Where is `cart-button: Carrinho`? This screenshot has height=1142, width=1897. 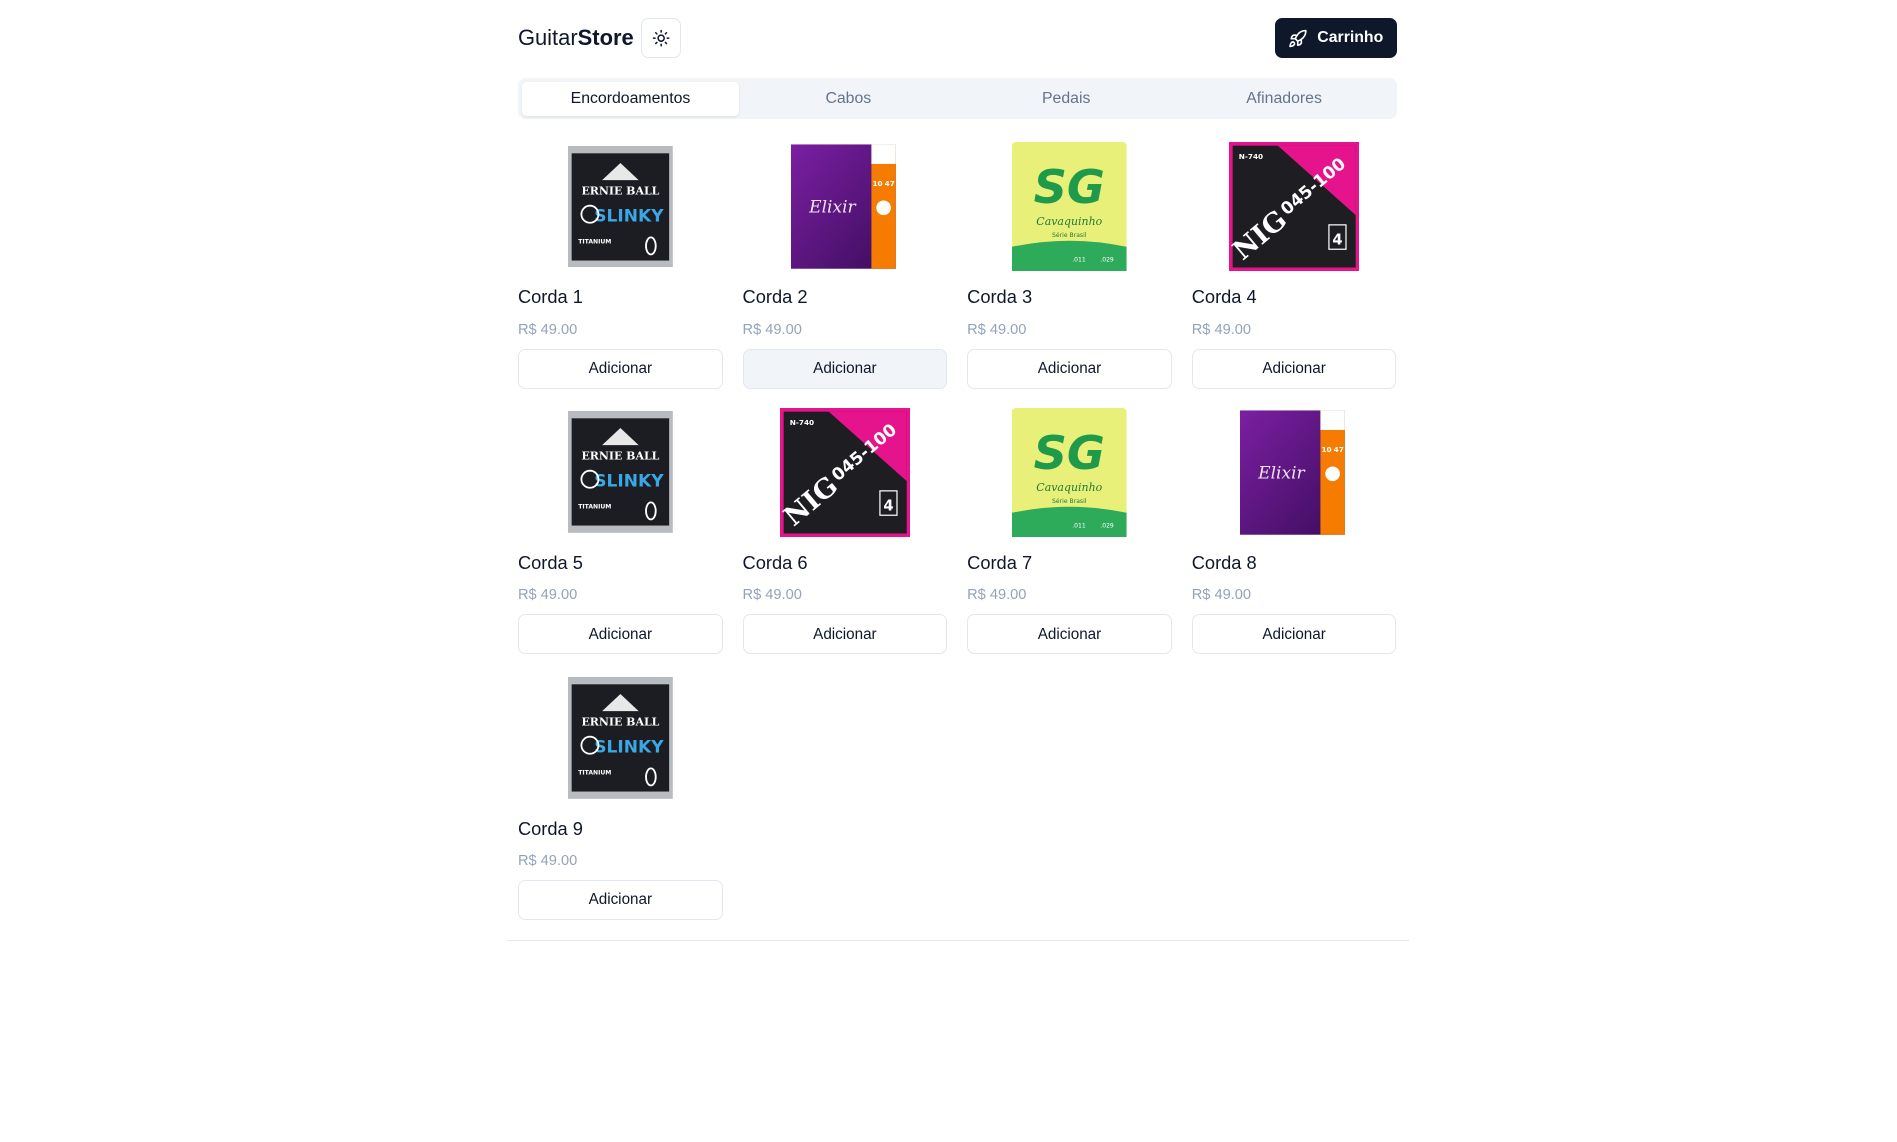 cart-button: Carrinho is located at coordinates (1335, 38).